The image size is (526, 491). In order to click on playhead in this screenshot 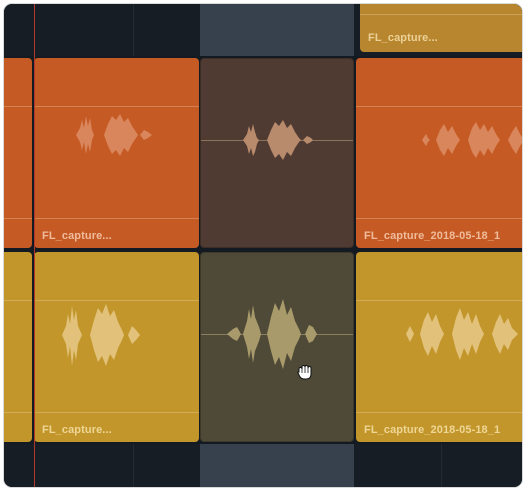, I will do `click(34, 245)`.